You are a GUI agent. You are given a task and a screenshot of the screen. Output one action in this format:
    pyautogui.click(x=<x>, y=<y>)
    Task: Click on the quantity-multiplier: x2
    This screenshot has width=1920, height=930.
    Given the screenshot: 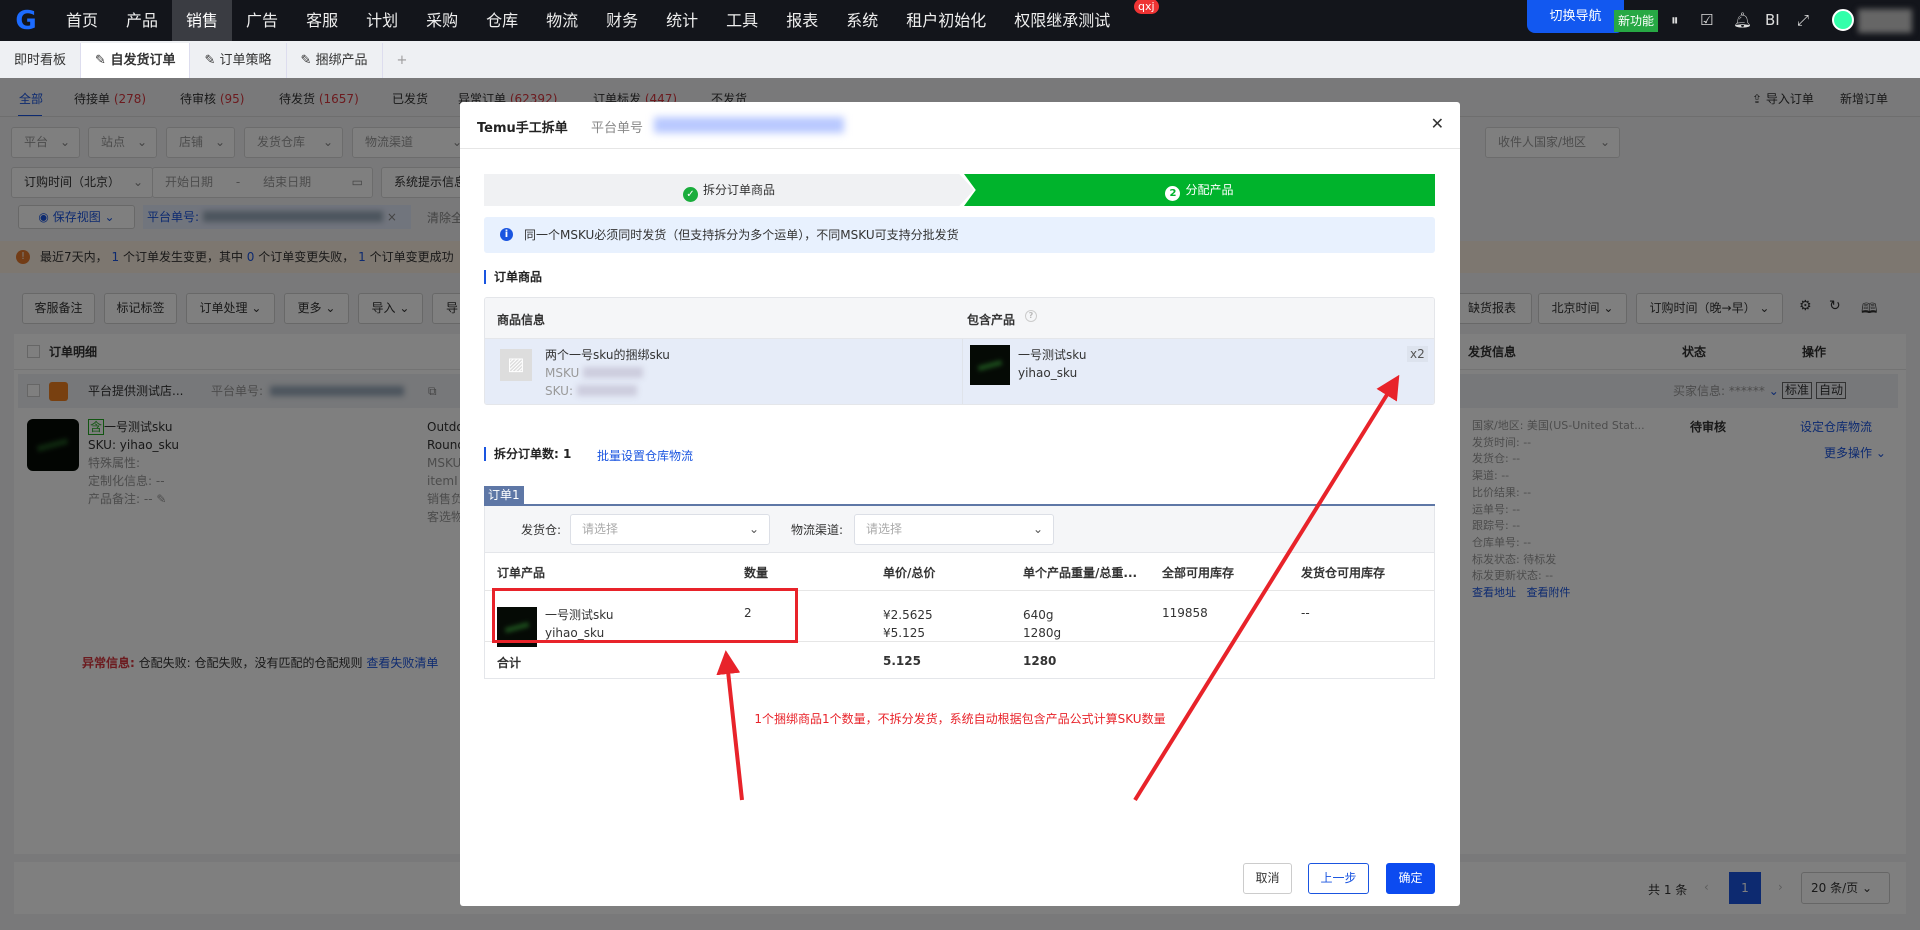 What is the action you would take?
    pyautogui.click(x=1417, y=354)
    